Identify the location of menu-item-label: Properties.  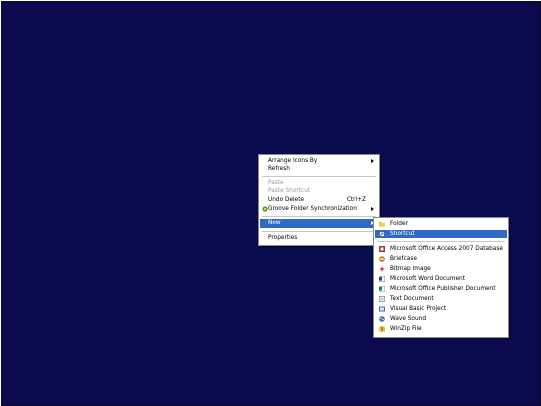
(283, 238).